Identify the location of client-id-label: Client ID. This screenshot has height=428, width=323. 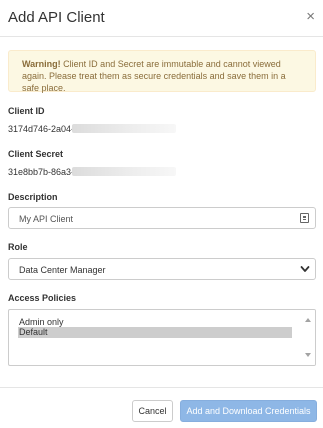
(26, 111).